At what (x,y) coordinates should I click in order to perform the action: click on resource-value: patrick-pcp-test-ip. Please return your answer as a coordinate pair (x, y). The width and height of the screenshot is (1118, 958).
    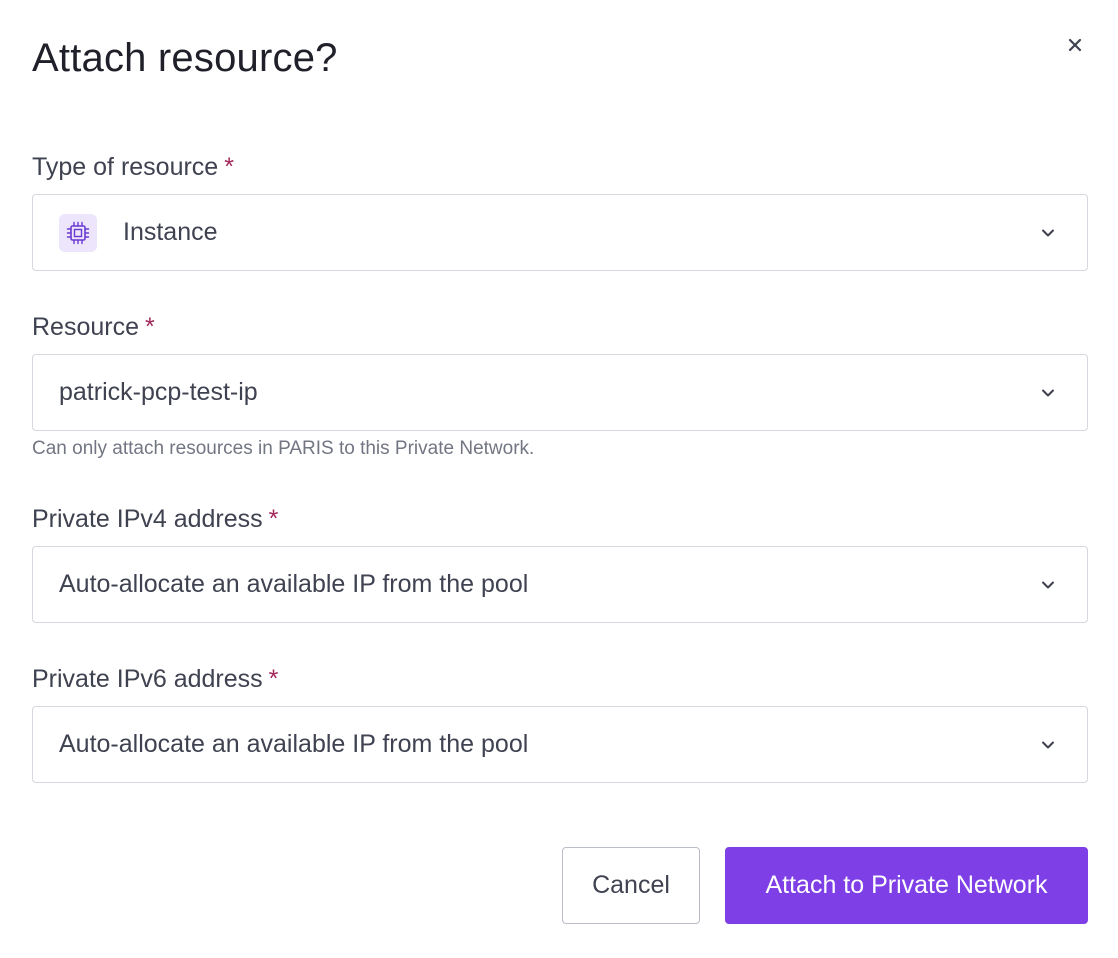
    Looking at the image, I should click on (158, 392).